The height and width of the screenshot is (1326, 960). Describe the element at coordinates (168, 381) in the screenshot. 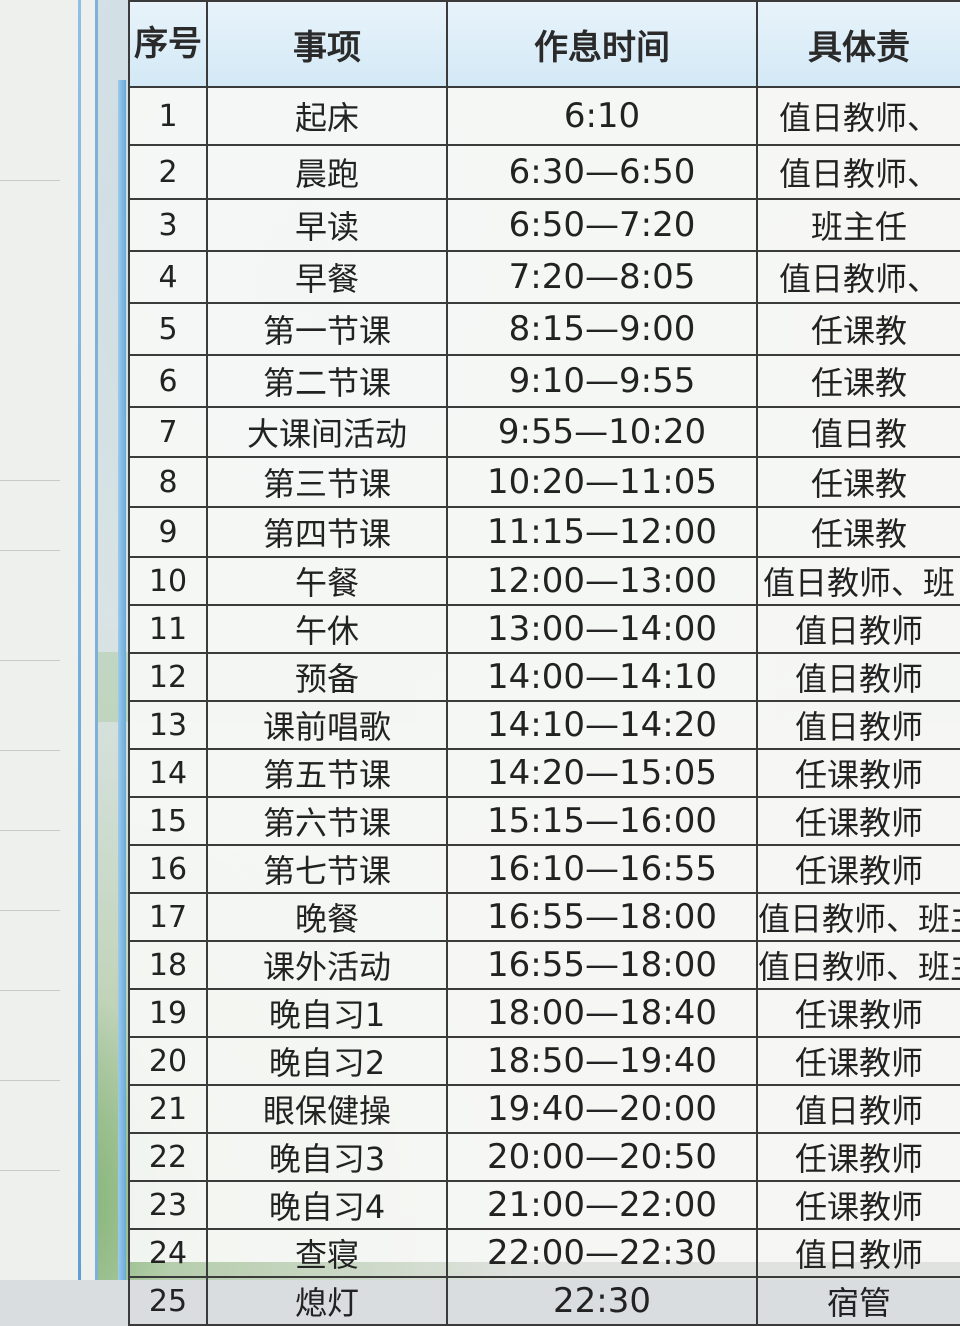

I see `row-number: 6` at that location.